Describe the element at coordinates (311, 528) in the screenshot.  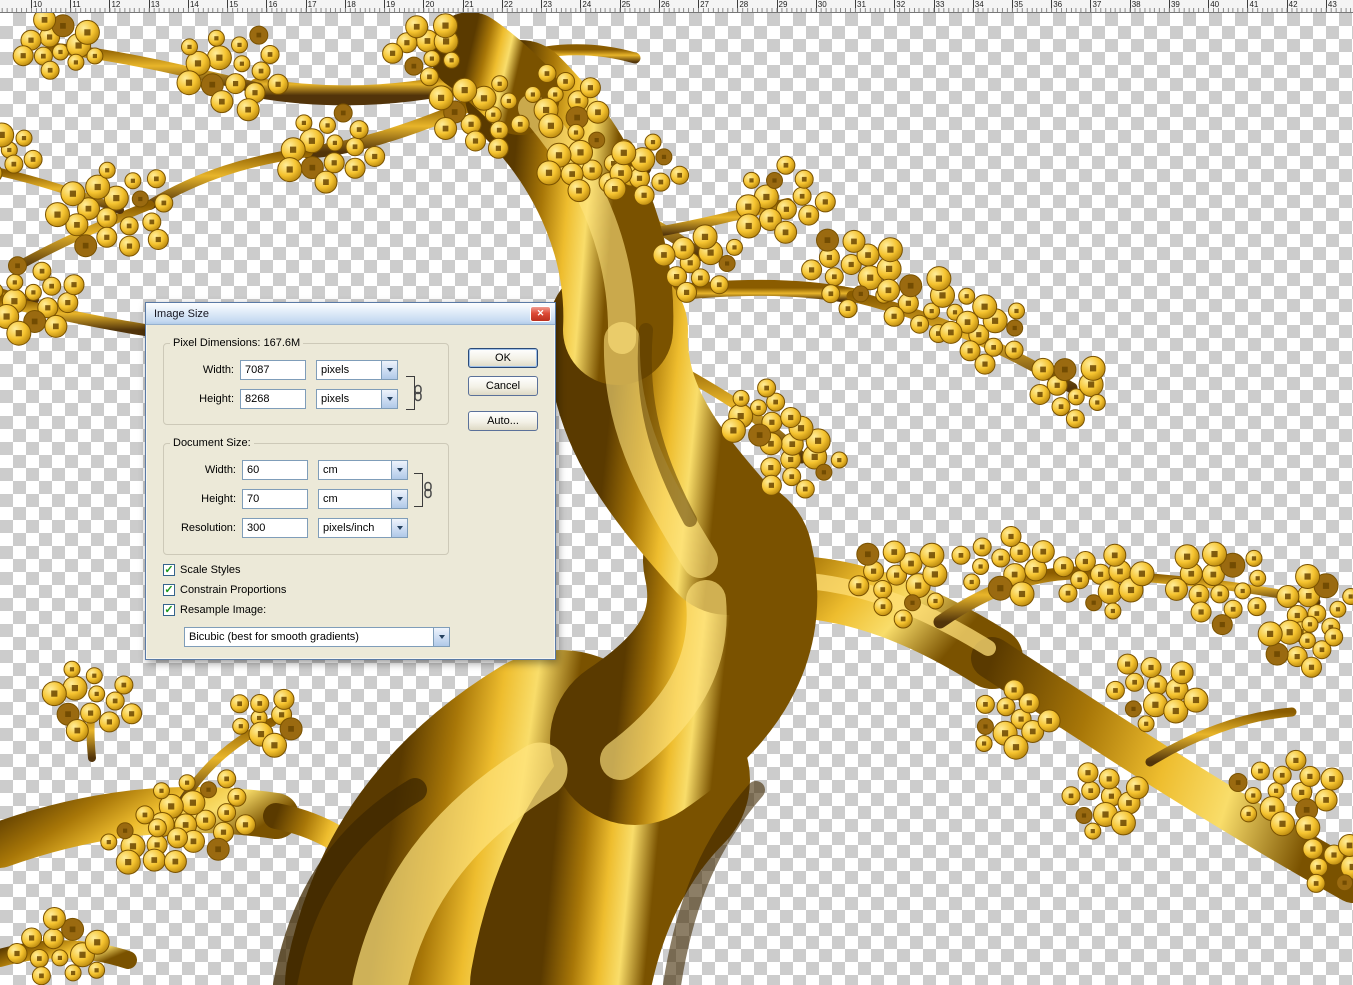
I see `resolution-row: Resolution: pixels/inch` at that location.